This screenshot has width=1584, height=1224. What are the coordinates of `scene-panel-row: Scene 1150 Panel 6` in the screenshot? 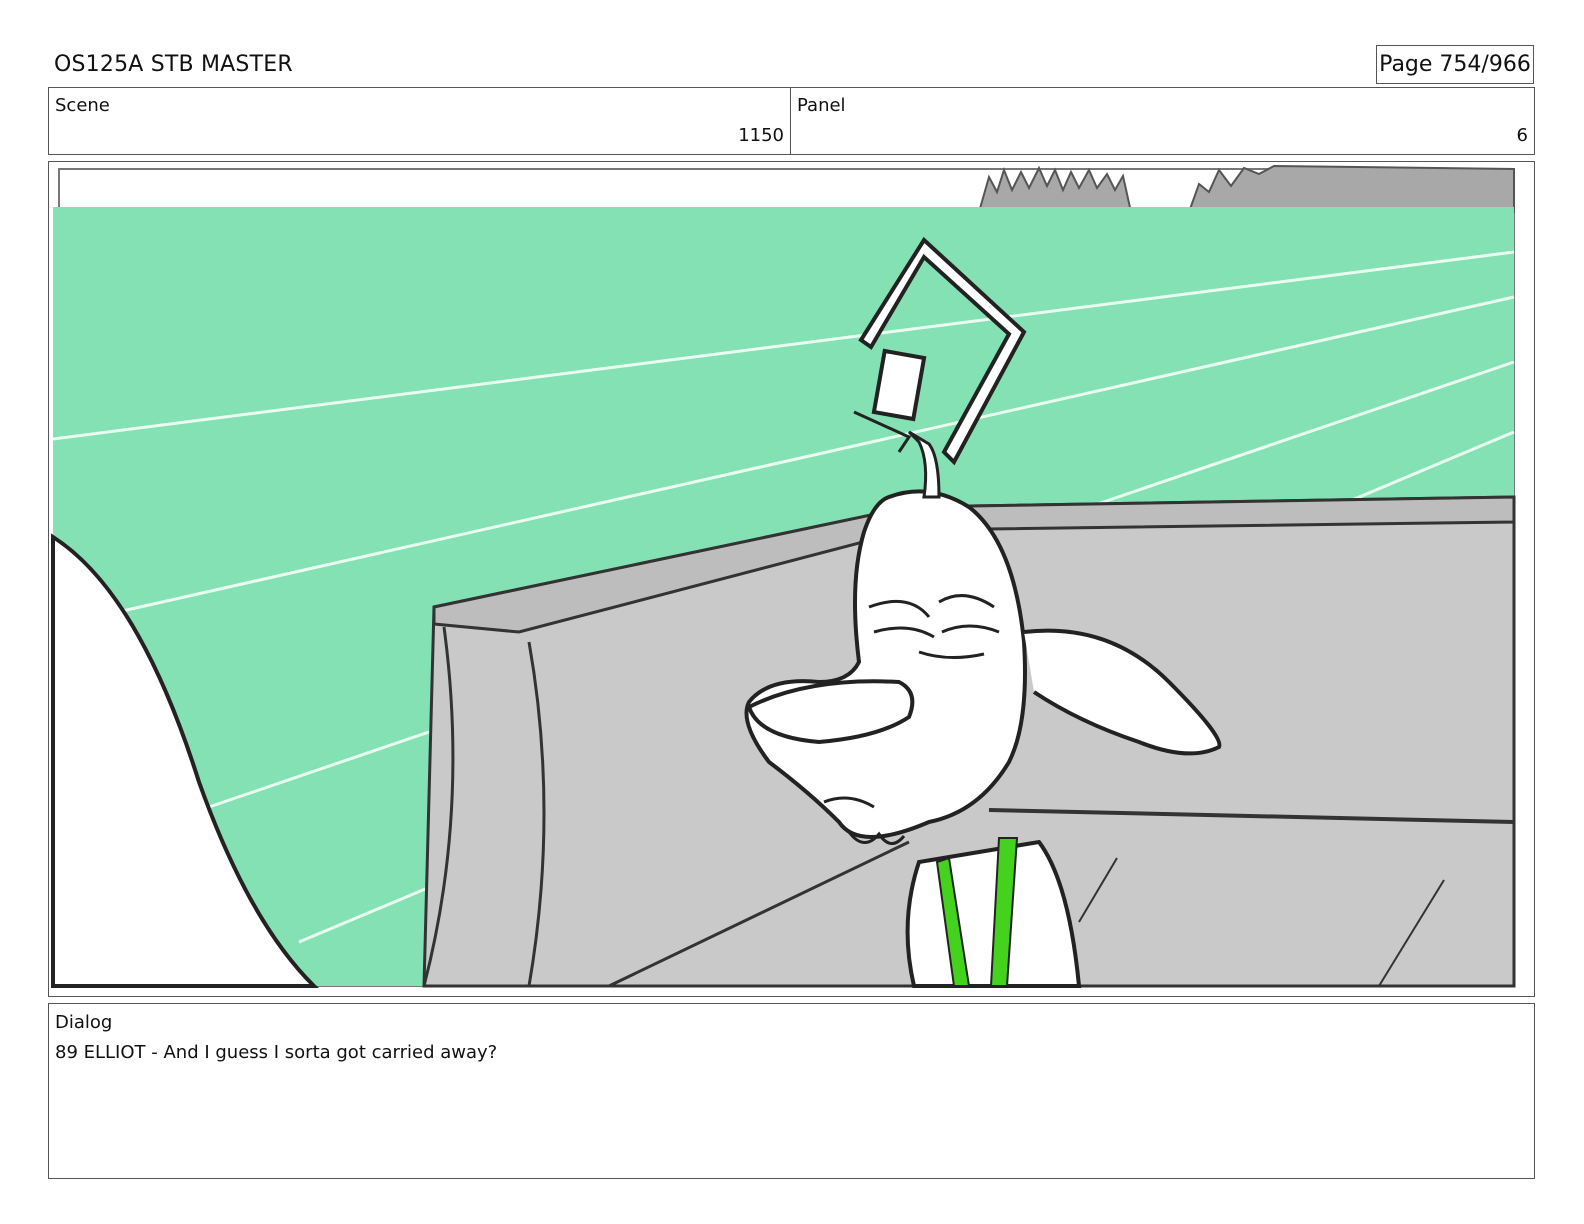 It's located at (791, 121).